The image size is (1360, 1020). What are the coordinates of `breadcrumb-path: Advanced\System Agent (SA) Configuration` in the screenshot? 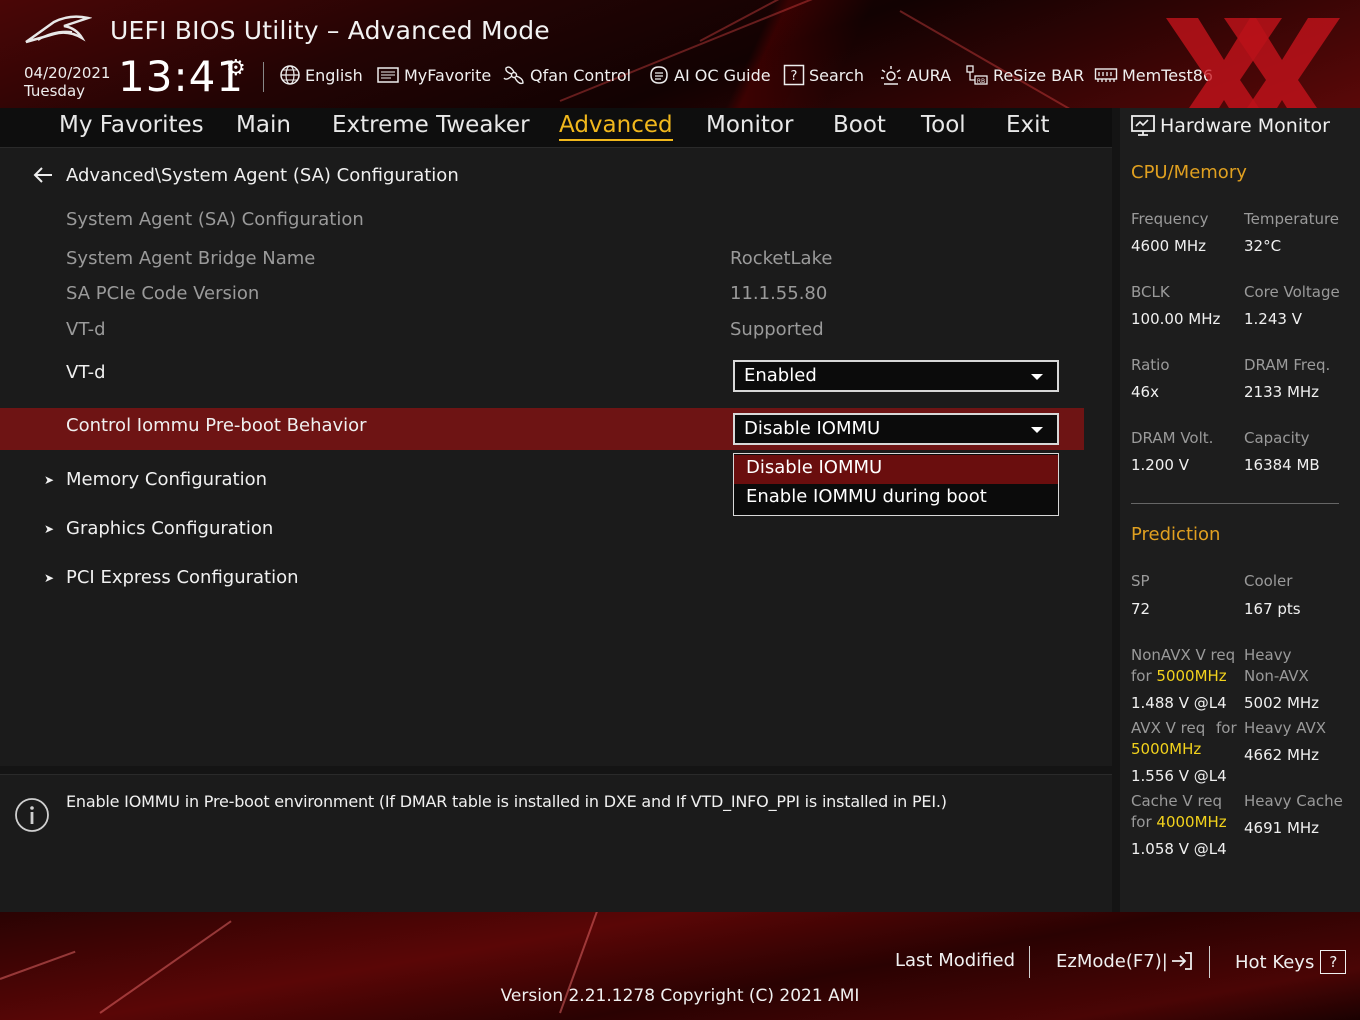 It's located at (262, 175).